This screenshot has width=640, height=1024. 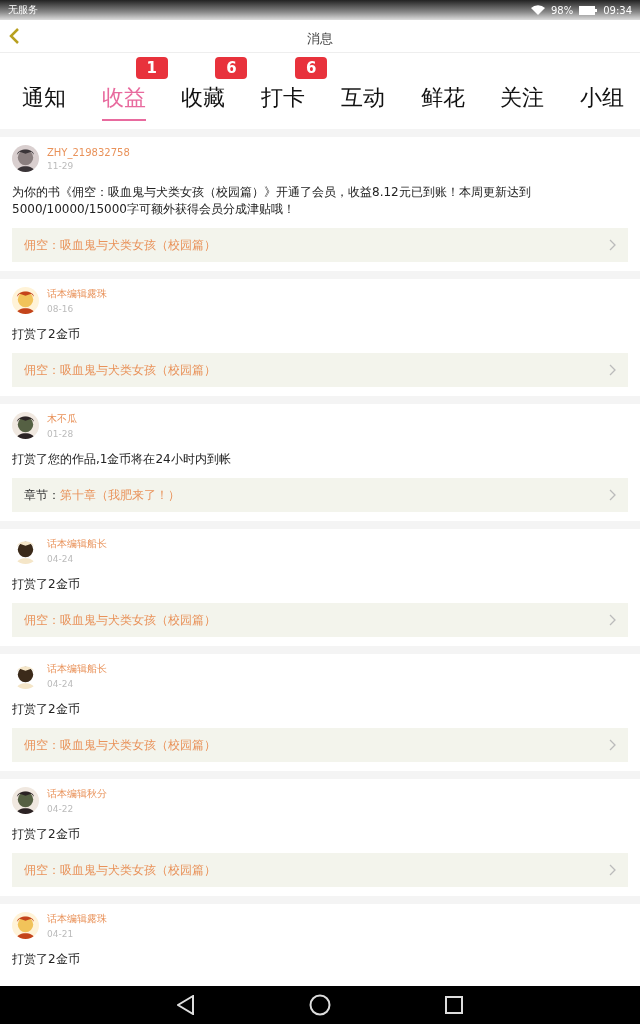 What do you see at coordinates (320, 39) in the screenshot?
I see `page-title: 消息` at bounding box center [320, 39].